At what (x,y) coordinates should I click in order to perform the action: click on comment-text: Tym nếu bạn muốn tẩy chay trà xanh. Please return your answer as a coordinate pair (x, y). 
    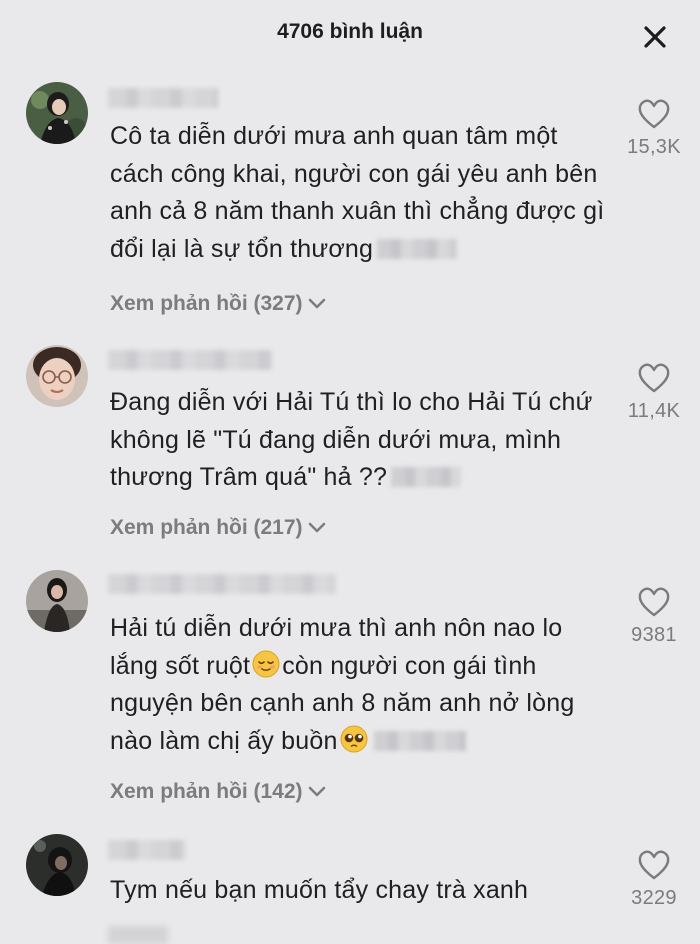
    Looking at the image, I should click on (319, 890).